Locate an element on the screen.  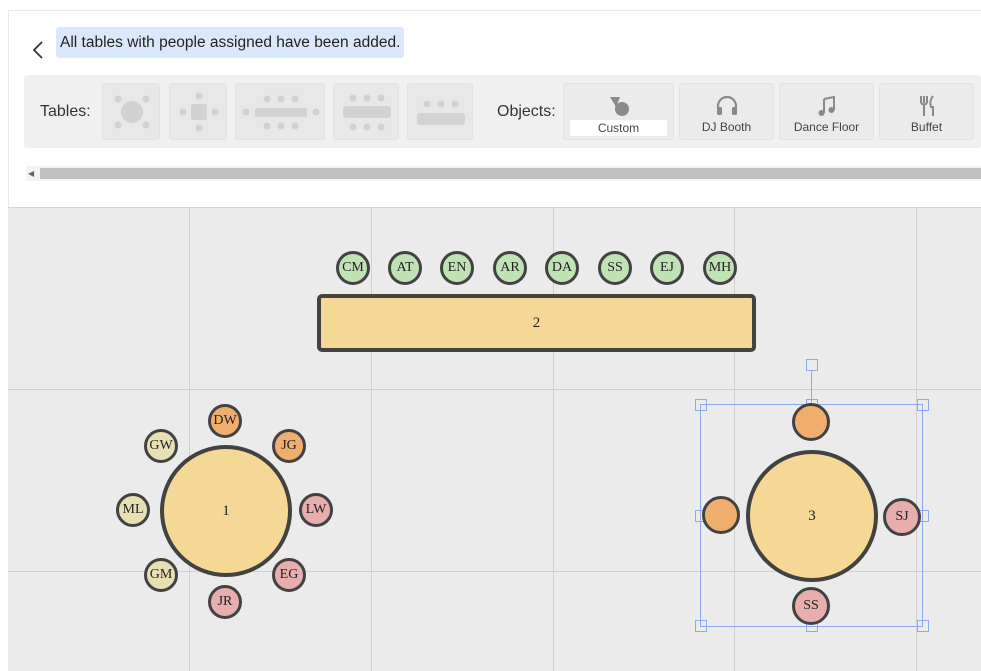
seat: MH is located at coordinates (720, 268).